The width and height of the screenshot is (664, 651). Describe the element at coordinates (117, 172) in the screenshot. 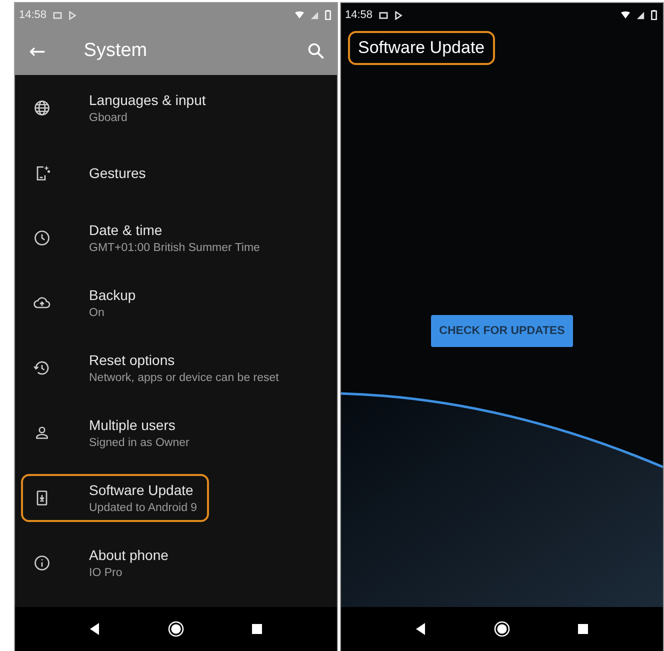

I see `item-title: Gestures` at that location.